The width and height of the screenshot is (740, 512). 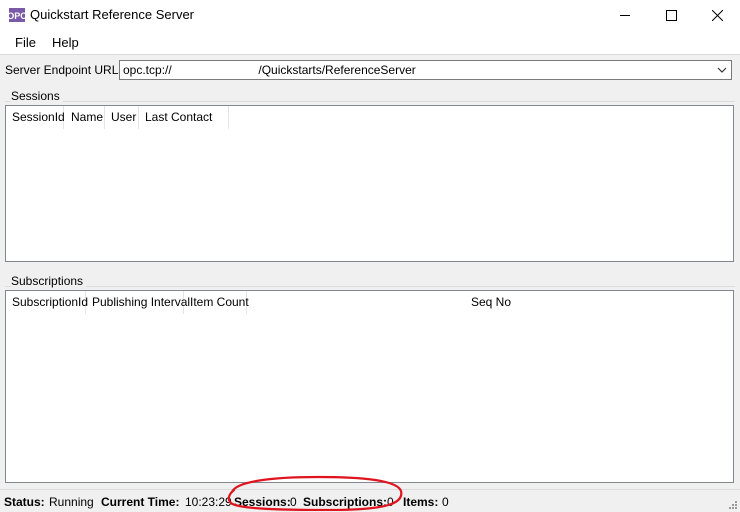 I want to click on close-icon, so click(x=717, y=15).